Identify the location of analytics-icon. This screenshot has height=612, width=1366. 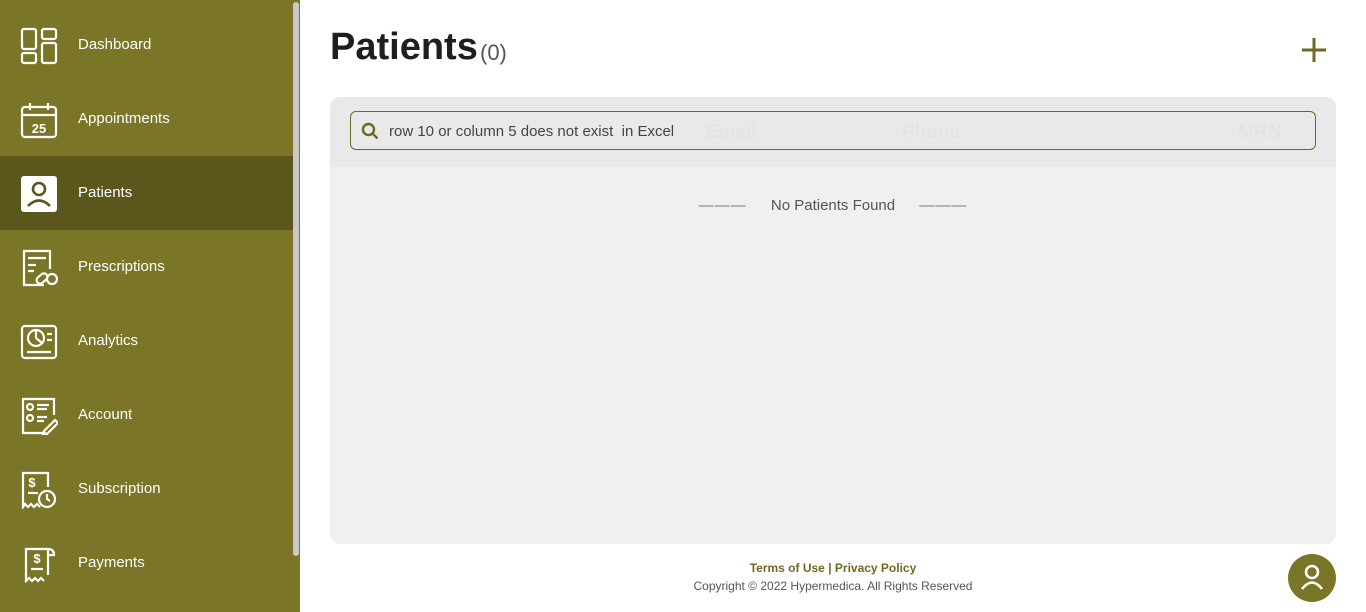
(39, 342).